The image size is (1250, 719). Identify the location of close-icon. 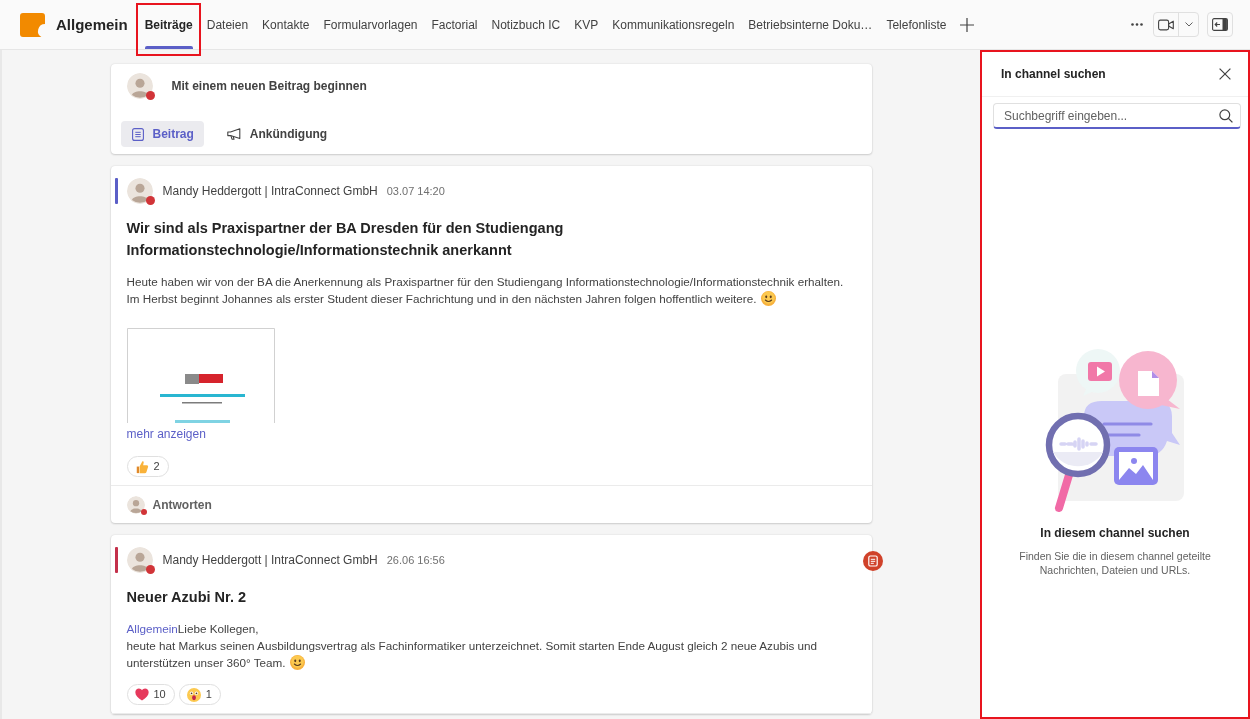
(1225, 74).